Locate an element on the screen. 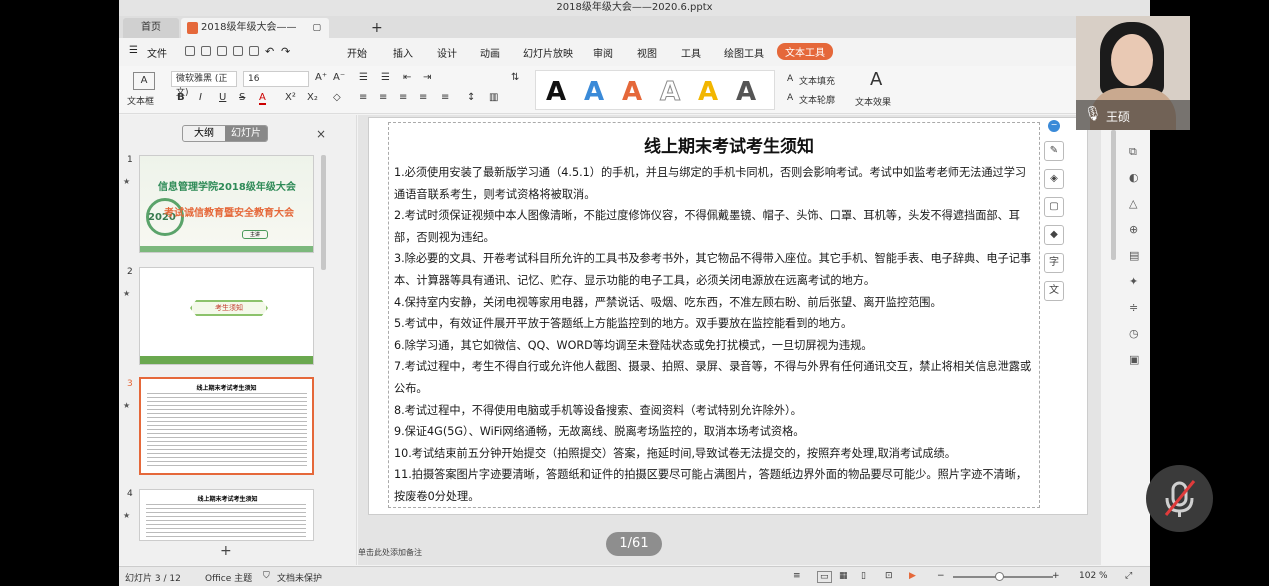 This screenshot has height=586, width=1269. notes-placeholder: 单击此处添加备注 is located at coordinates (390, 552).